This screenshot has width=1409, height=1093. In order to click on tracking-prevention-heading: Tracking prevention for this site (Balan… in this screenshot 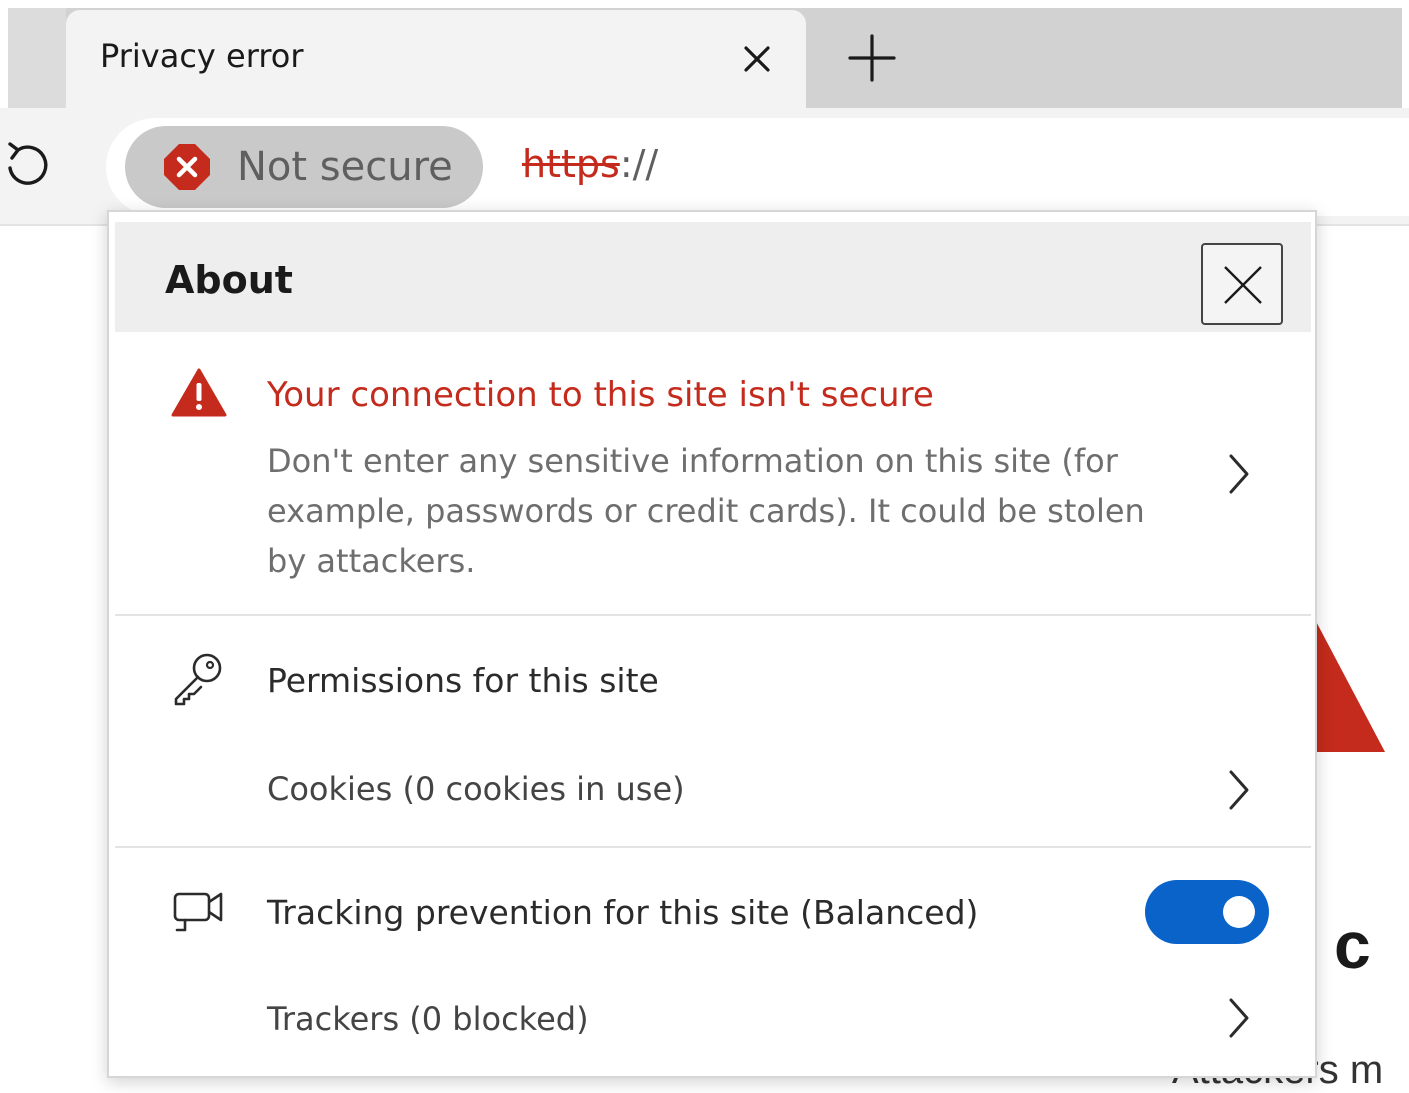, I will do `click(623, 912)`.